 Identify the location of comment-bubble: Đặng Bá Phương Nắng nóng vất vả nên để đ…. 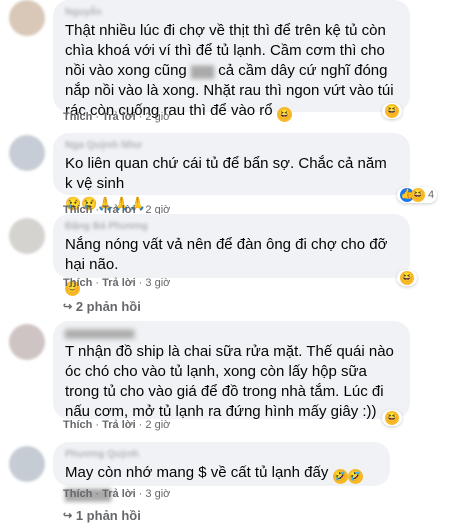
(231, 255).